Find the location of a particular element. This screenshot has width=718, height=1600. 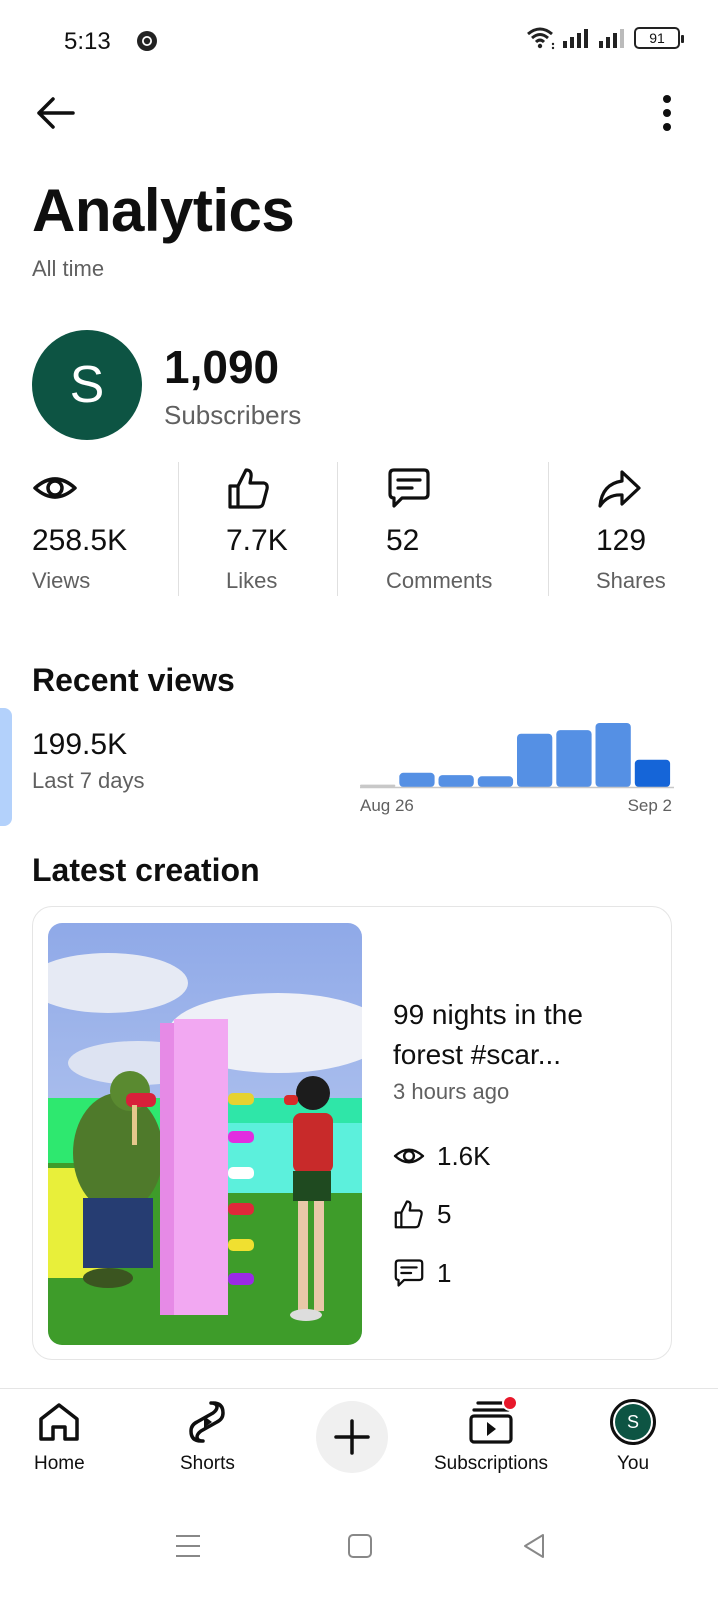

wifi-icon is located at coordinates (541, 38).